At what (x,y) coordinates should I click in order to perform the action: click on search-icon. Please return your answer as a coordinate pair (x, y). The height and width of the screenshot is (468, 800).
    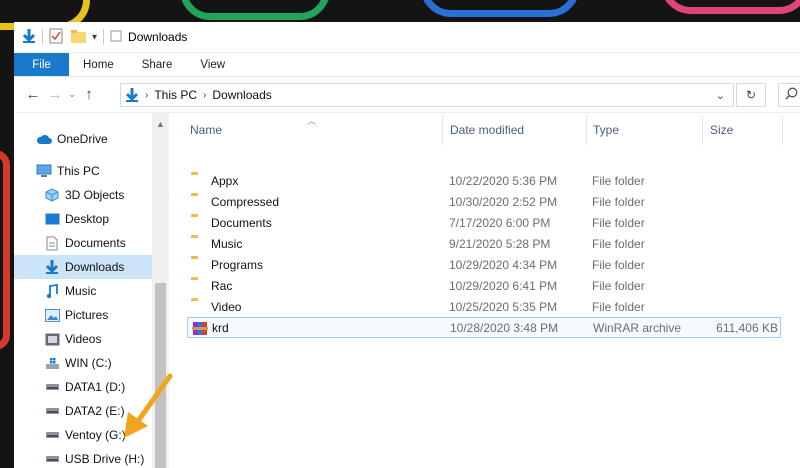
    Looking at the image, I should click on (791, 95).